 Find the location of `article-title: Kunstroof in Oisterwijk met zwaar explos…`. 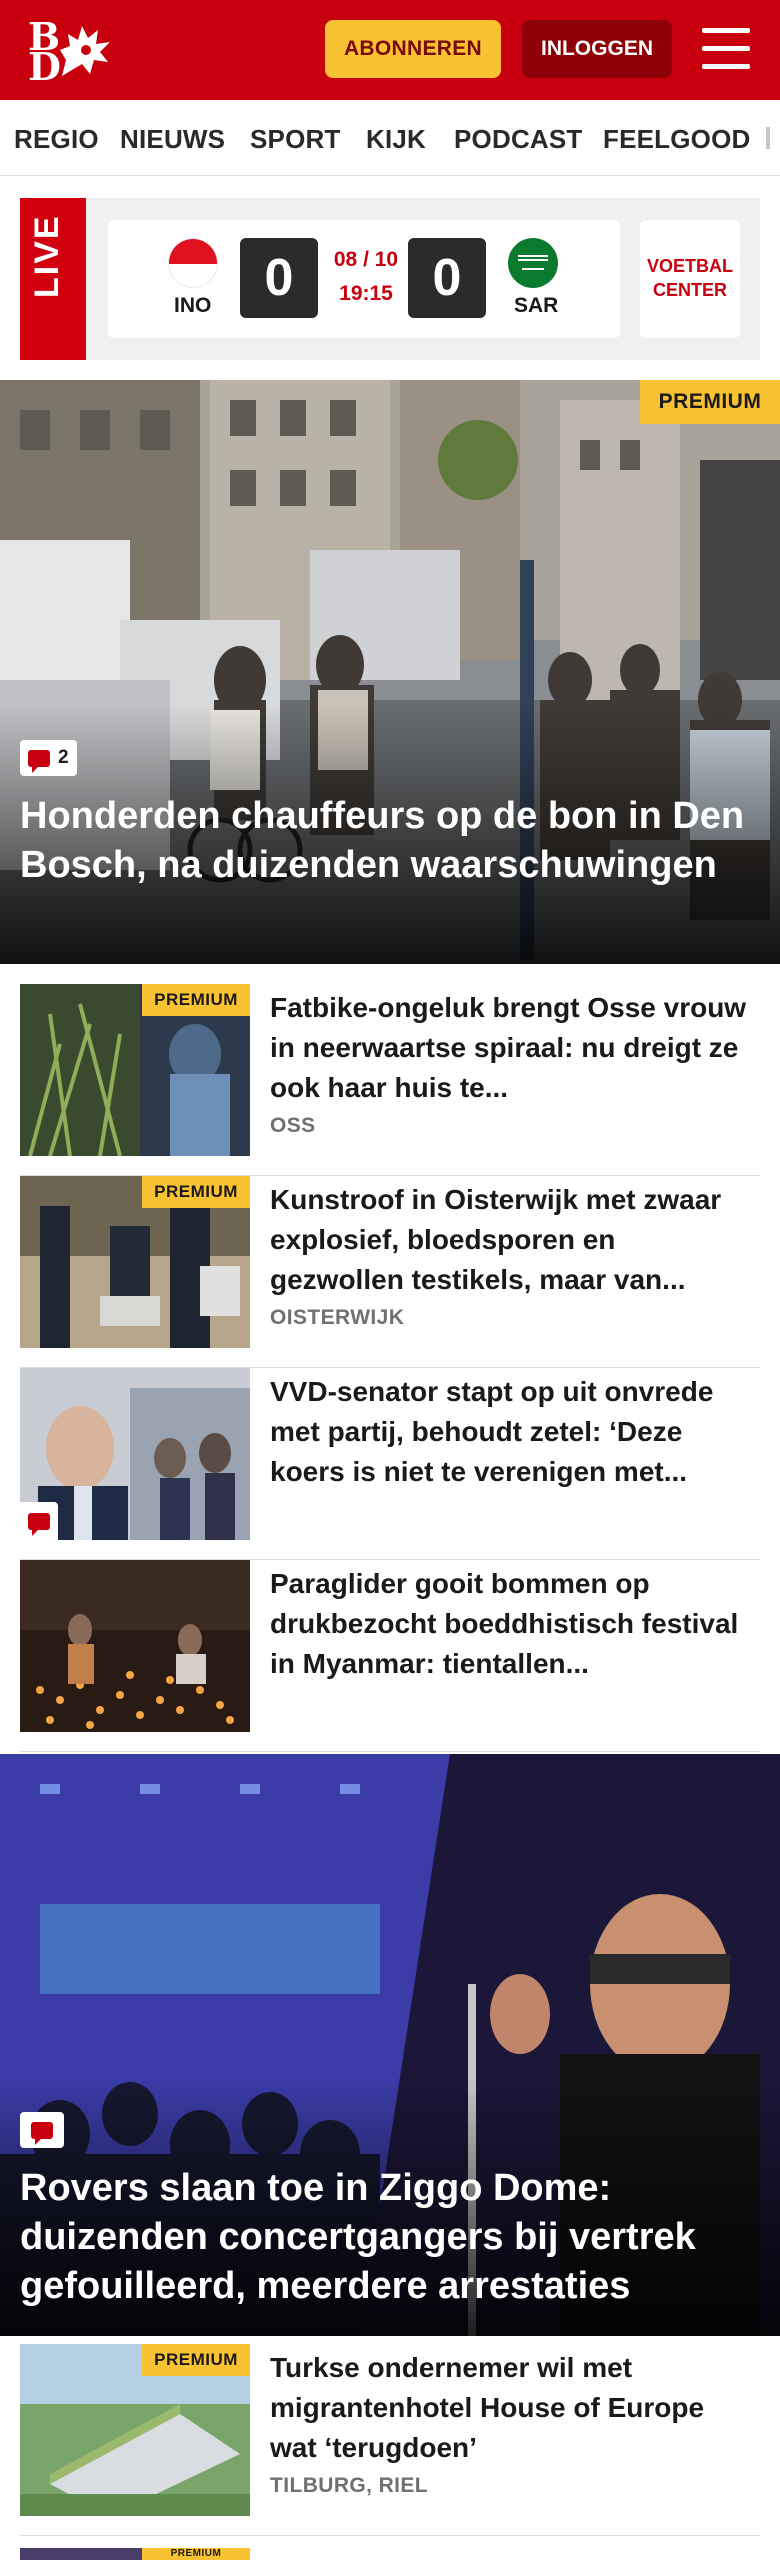

article-title: Kunstroof in Oisterwijk met zwaar explos… is located at coordinates (510, 1240).